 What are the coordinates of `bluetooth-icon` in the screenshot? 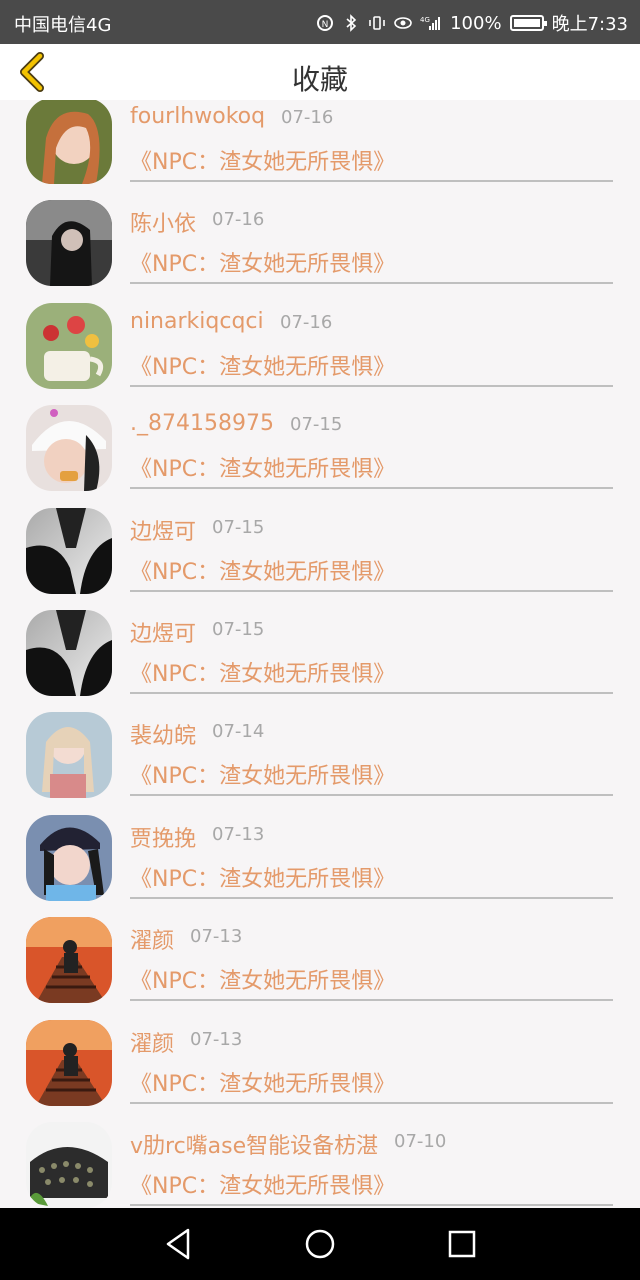 It's located at (351, 23).